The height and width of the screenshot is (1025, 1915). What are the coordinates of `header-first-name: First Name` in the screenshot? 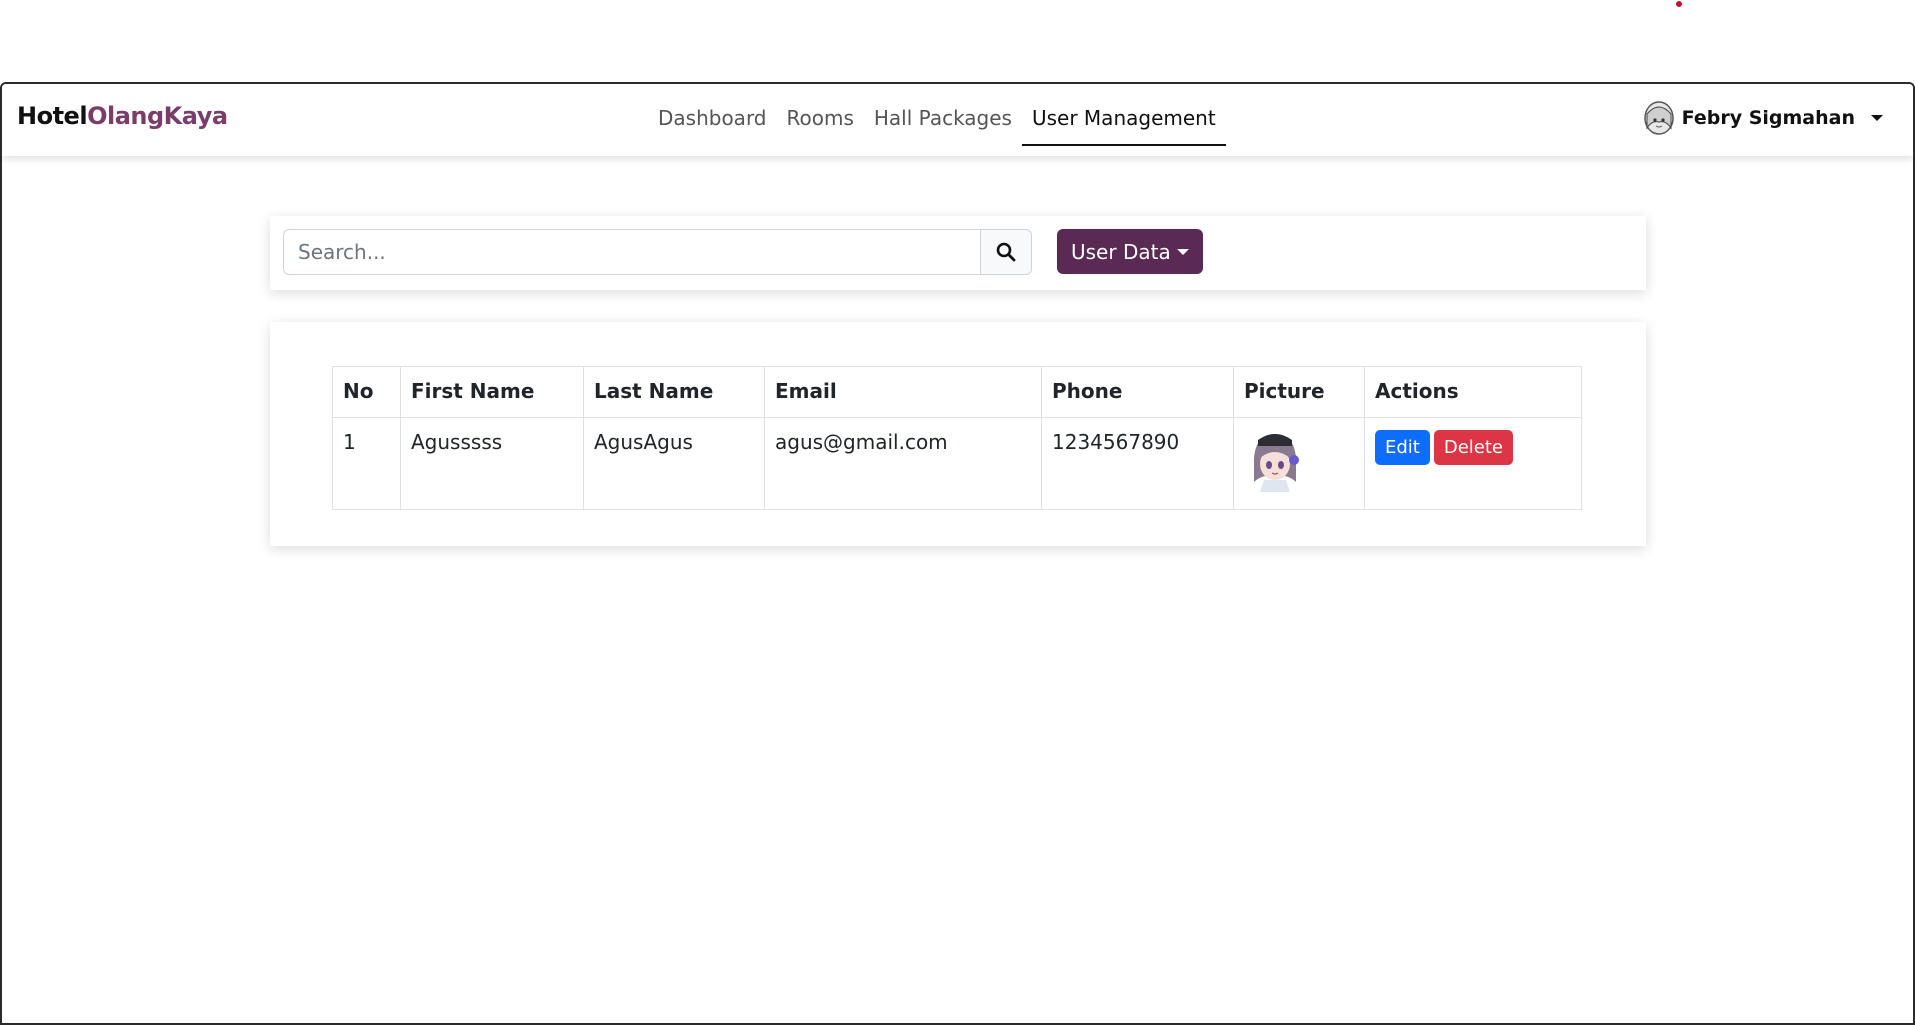 It's located at (492, 392).